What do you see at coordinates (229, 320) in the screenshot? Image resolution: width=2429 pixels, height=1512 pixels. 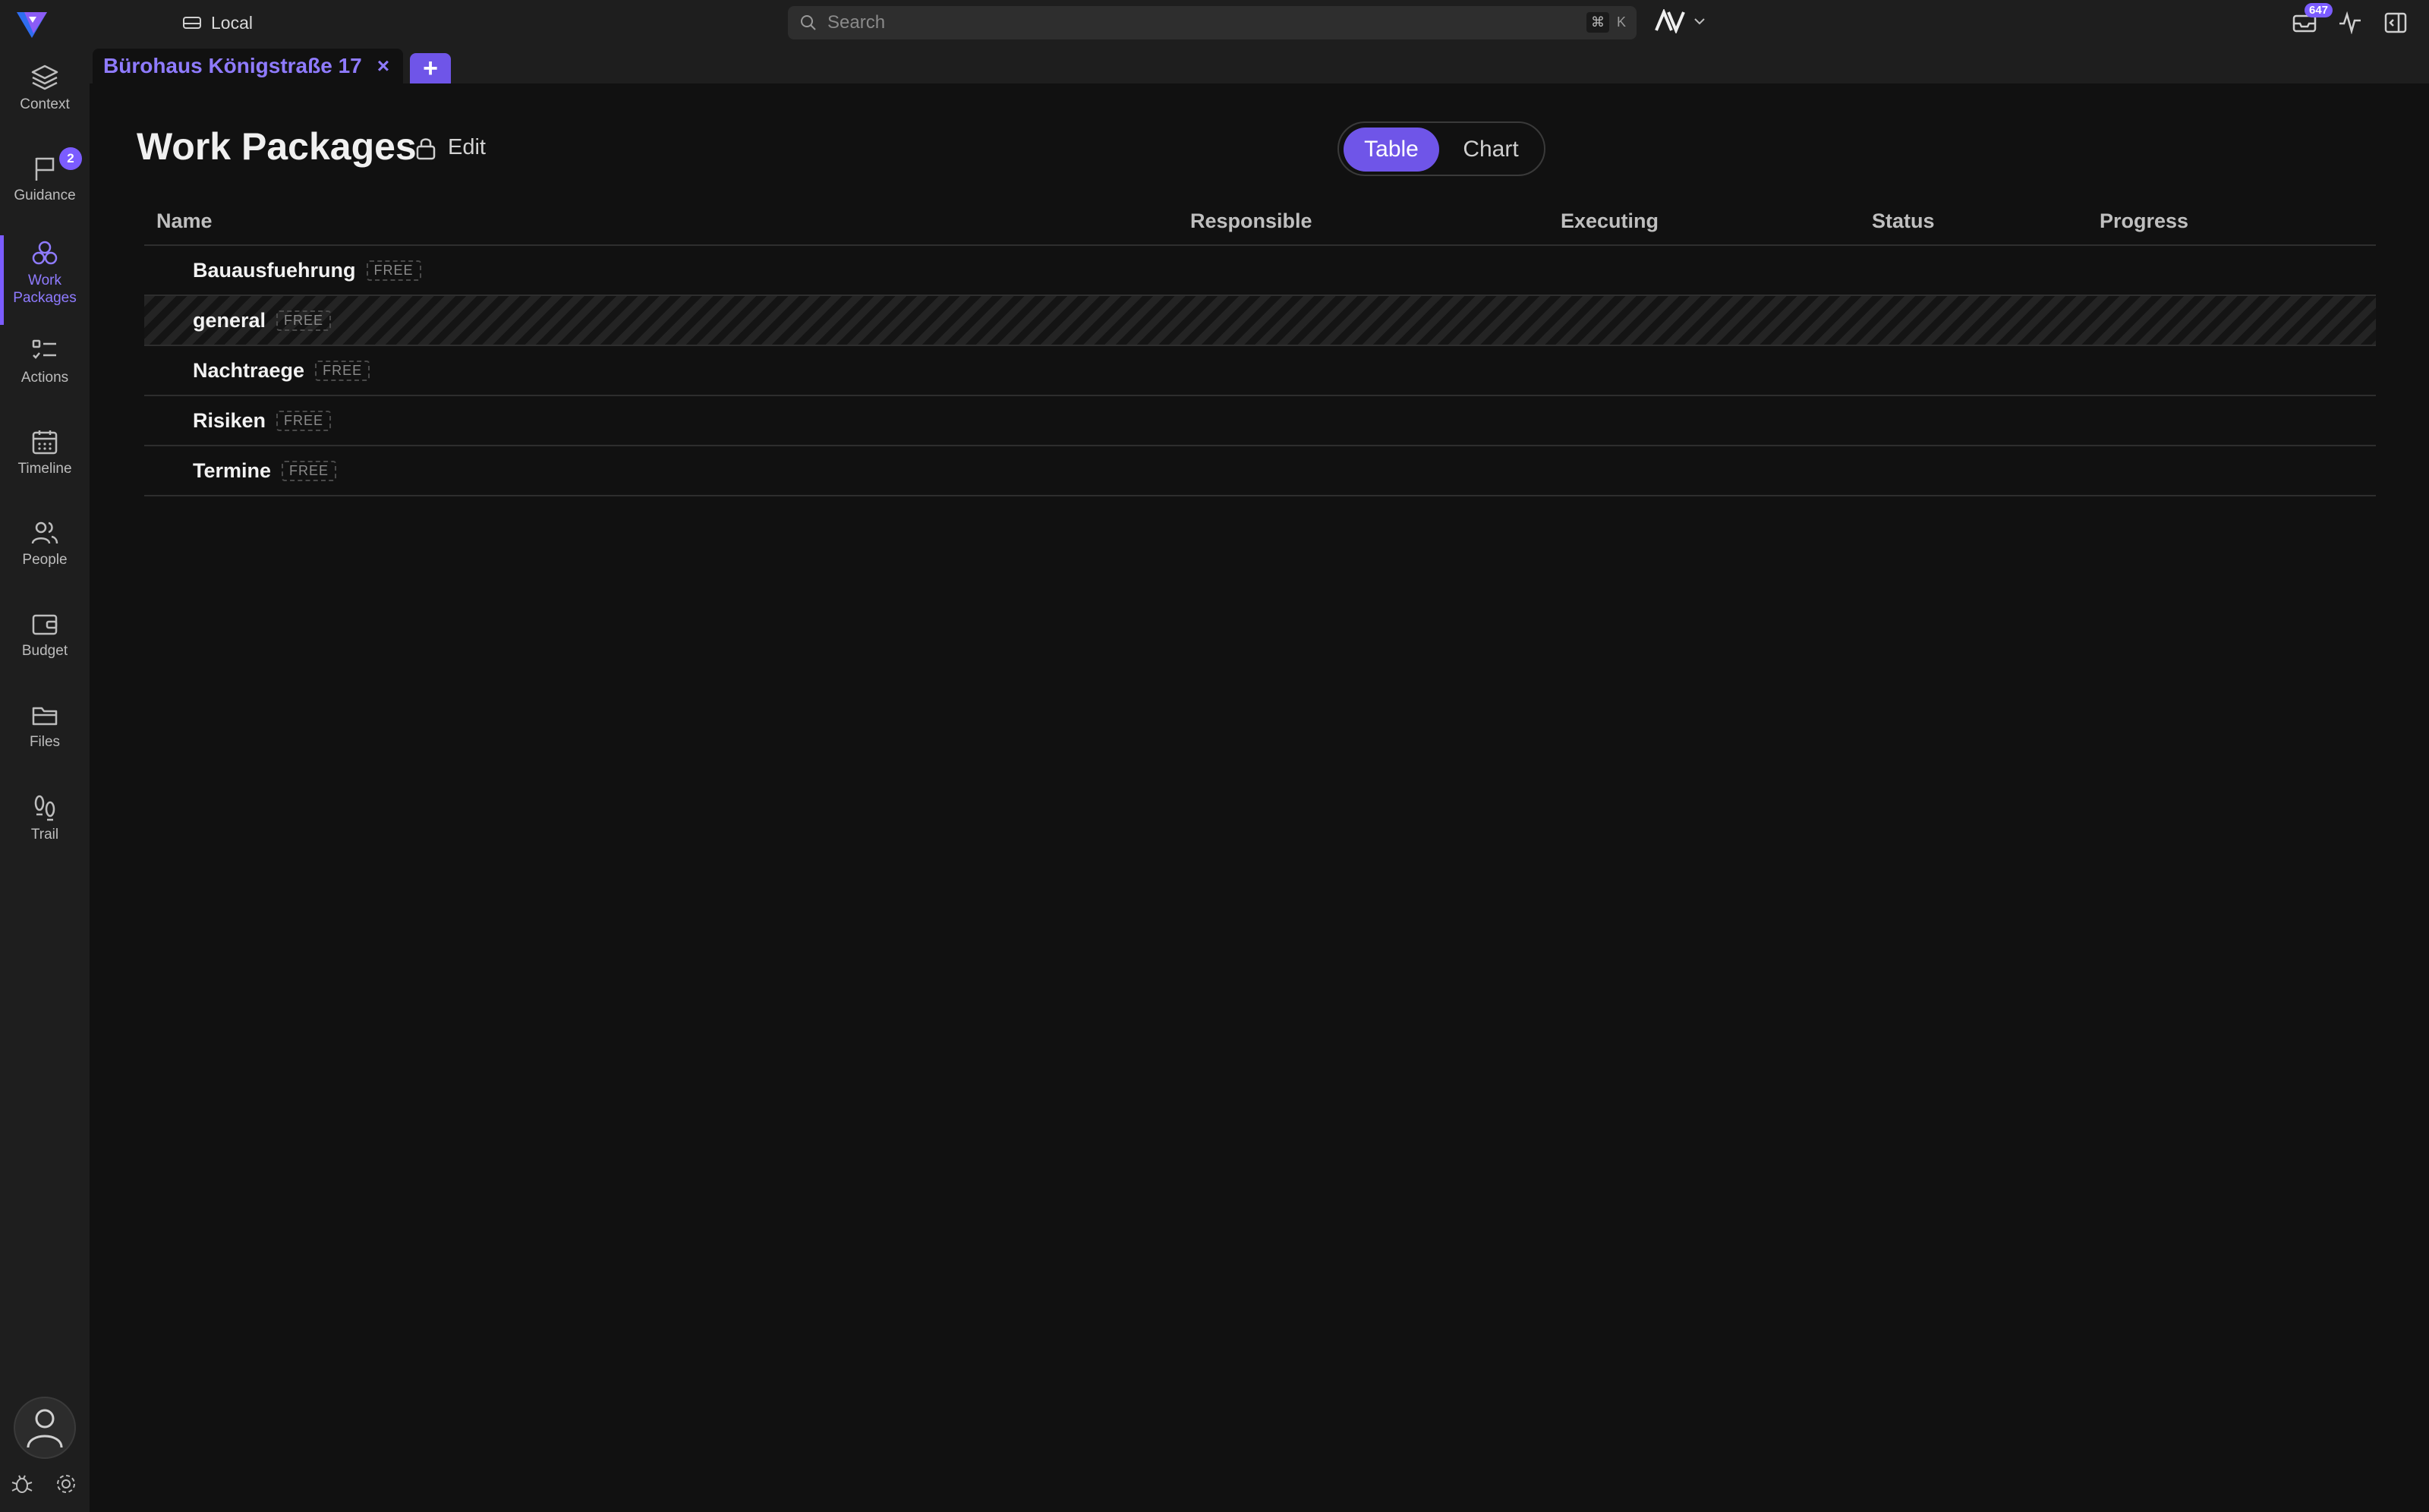 I see `row-name: general` at bounding box center [229, 320].